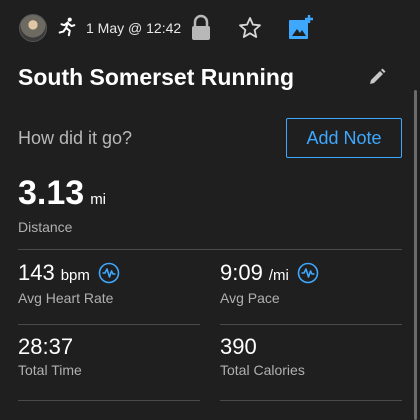  Describe the element at coordinates (50, 370) in the screenshot. I see `total-time-label: Total Time` at that location.